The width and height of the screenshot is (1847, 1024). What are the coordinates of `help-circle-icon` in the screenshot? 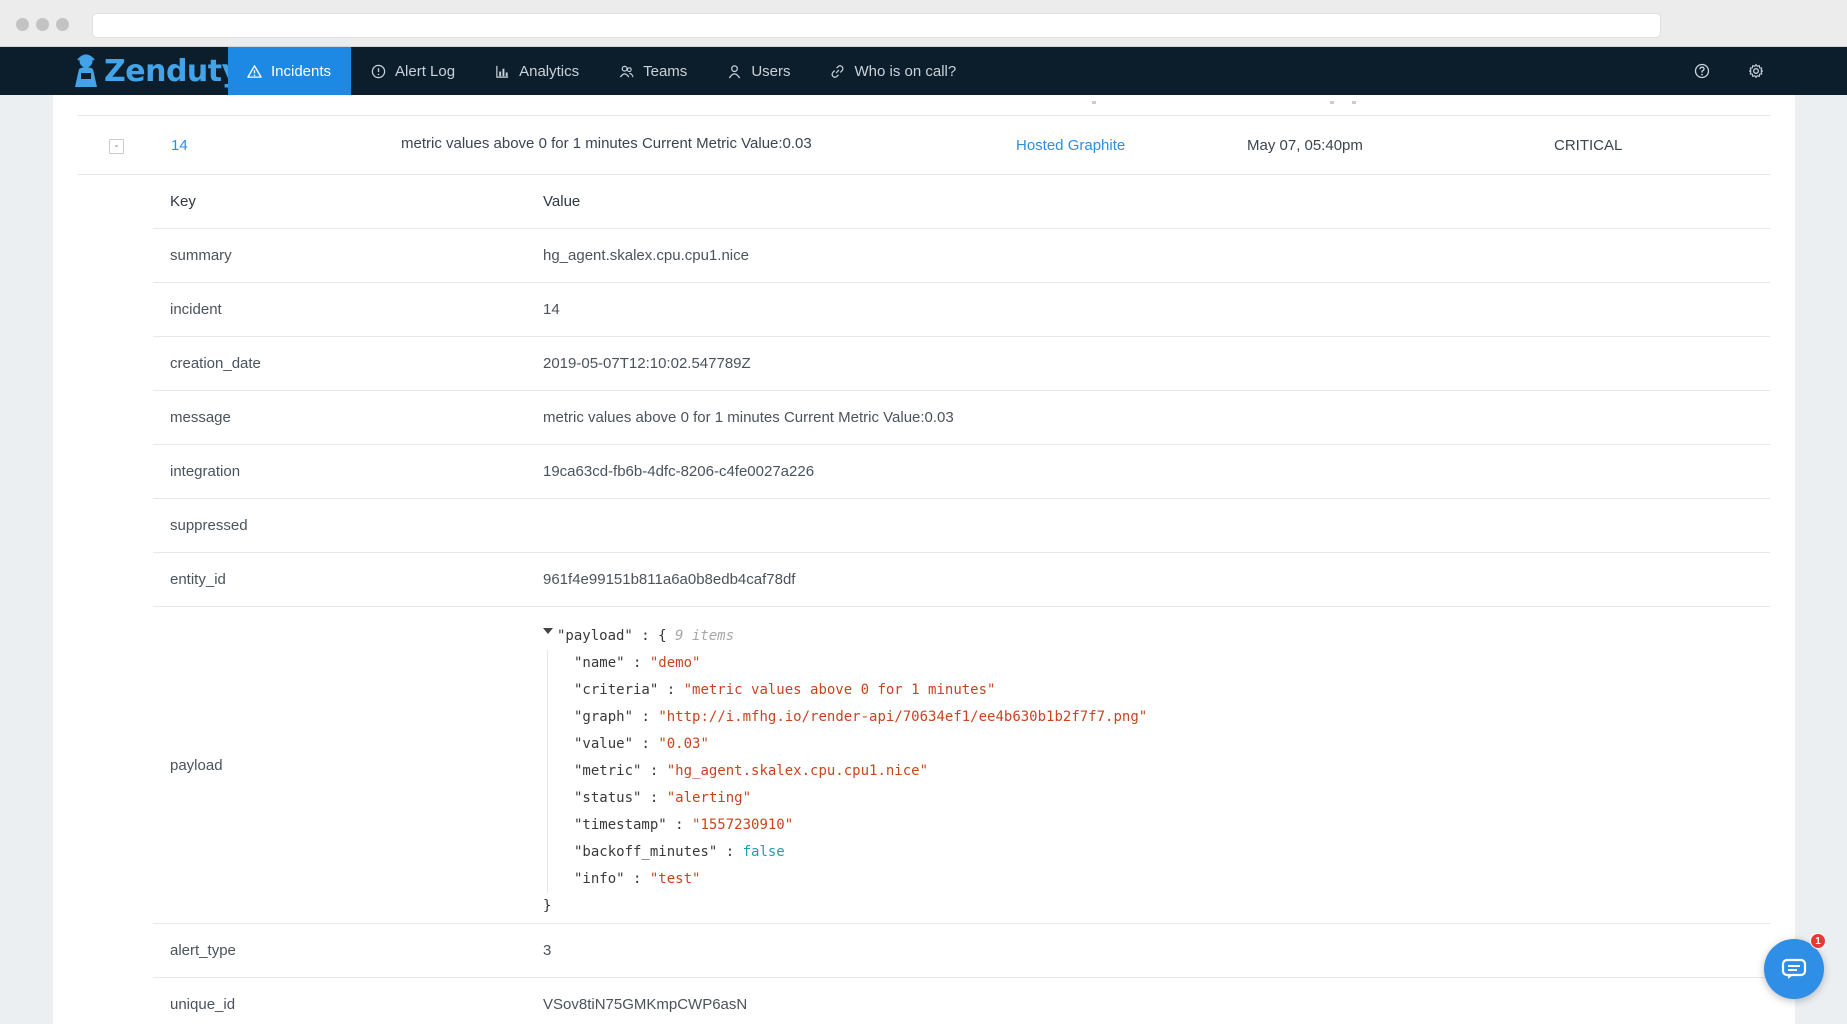 It's located at (1702, 71).